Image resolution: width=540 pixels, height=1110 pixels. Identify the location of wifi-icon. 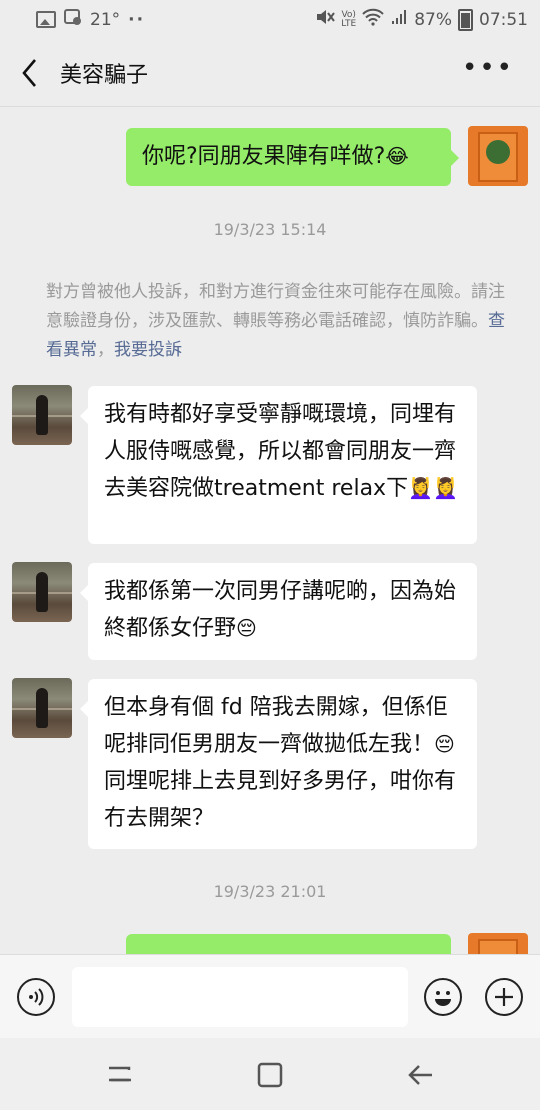
(373, 19).